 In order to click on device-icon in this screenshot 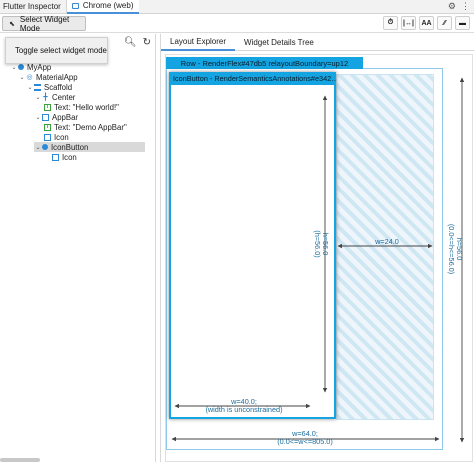, I will do `click(75, 5)`.